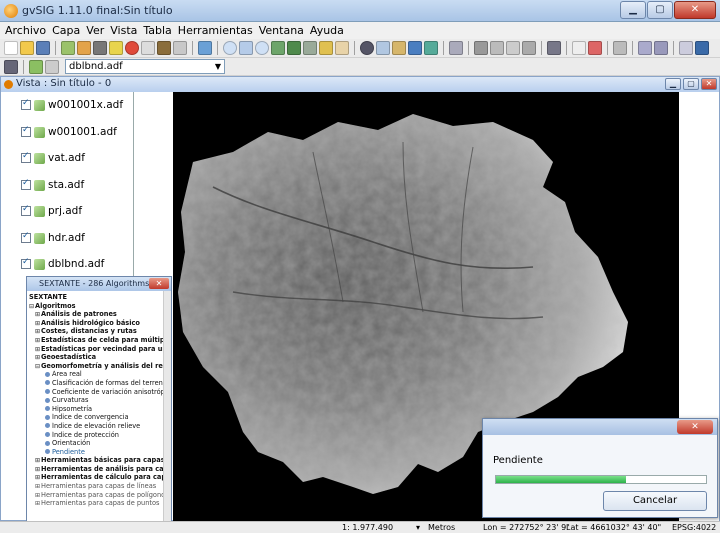 This screenshot has width=720, height=533. I want to click on full-extent-icon, so click(278, 48).